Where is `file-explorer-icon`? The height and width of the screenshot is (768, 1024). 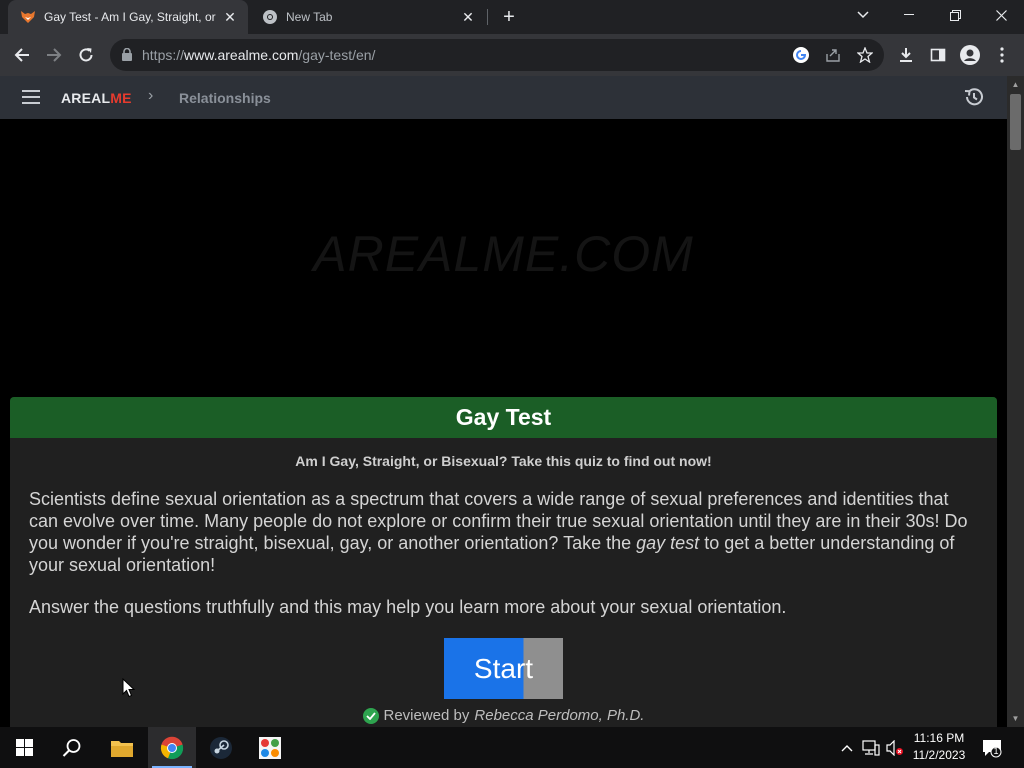
file-explorer-icon is located at coordinates (122, 747).